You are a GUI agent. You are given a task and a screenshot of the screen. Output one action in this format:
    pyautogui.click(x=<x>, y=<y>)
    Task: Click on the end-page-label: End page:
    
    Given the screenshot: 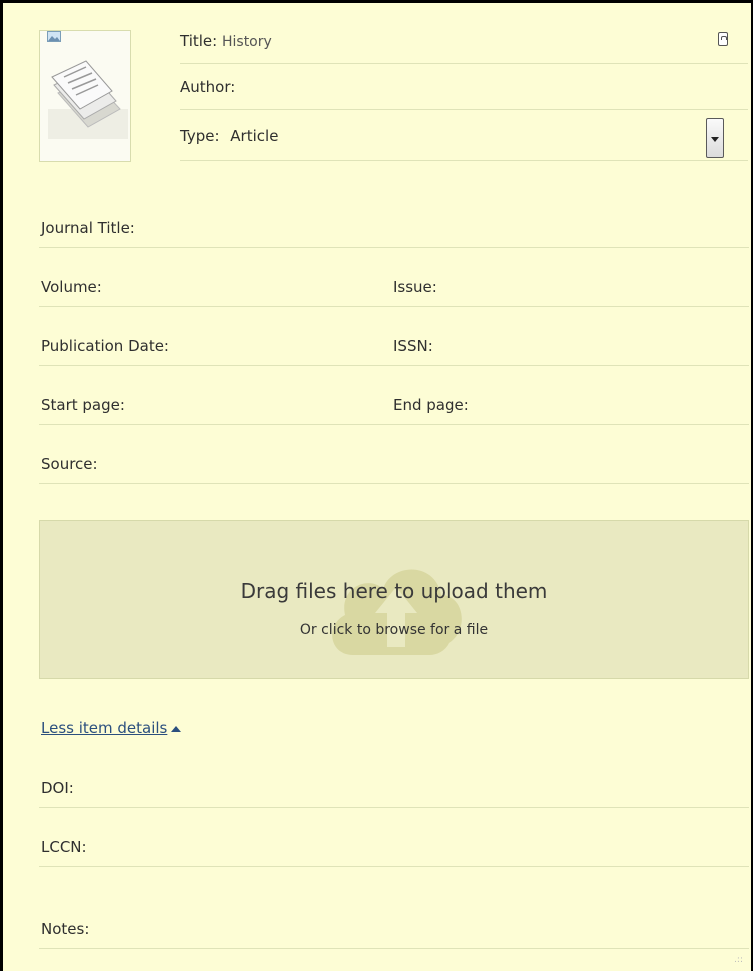 What is the action you would take?
    pyautogui.click(x=431, y=405)
    